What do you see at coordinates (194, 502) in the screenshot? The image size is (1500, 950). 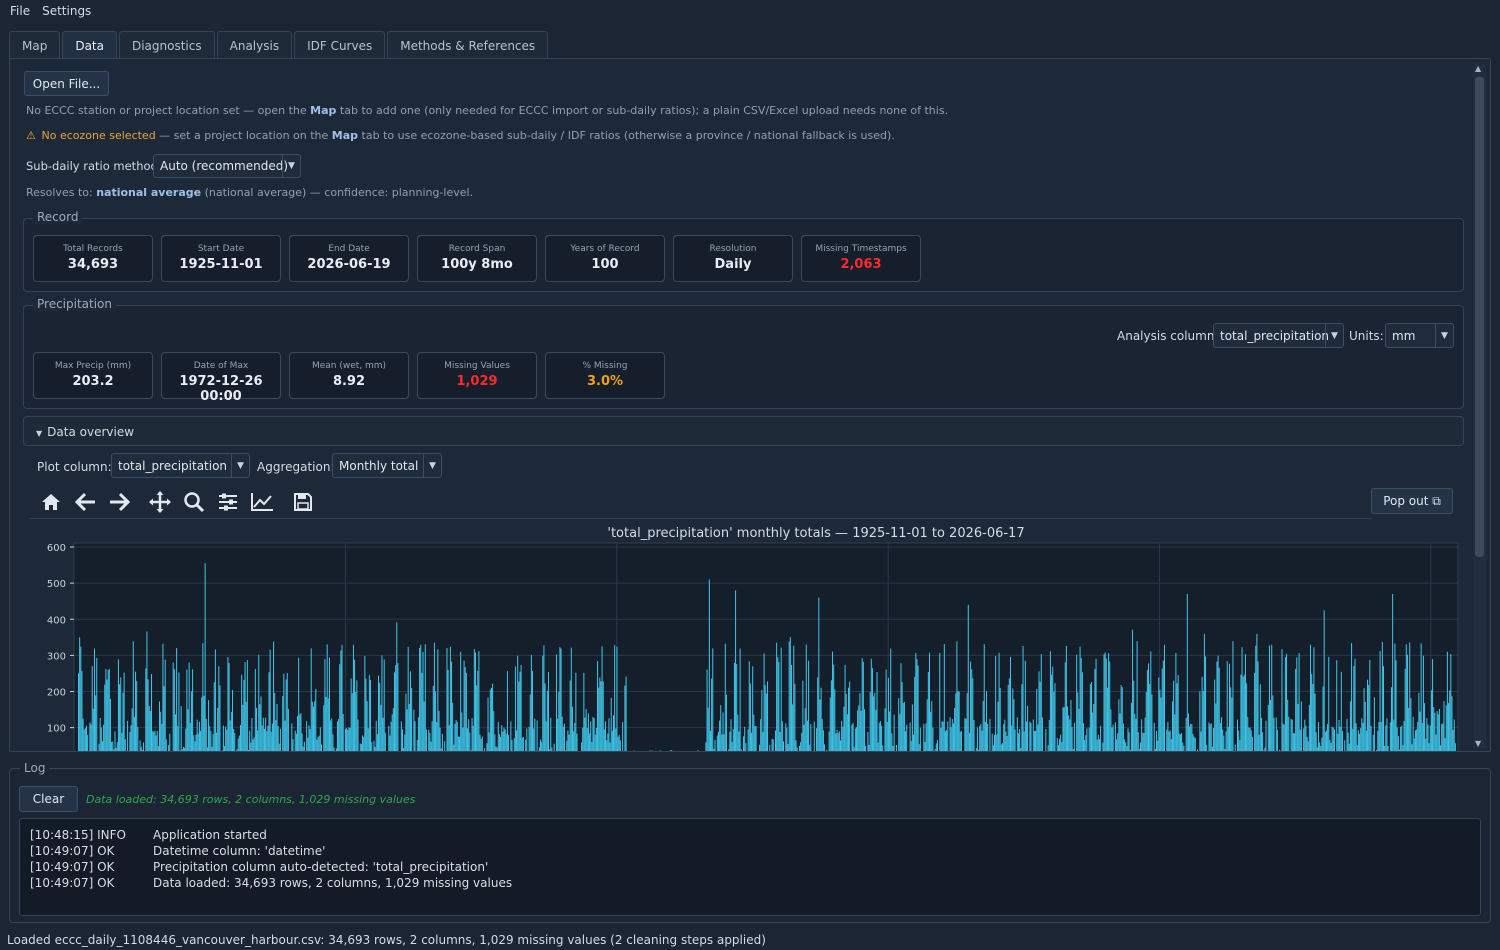 I see `zoom-icon` at bounding box center [194, 502].